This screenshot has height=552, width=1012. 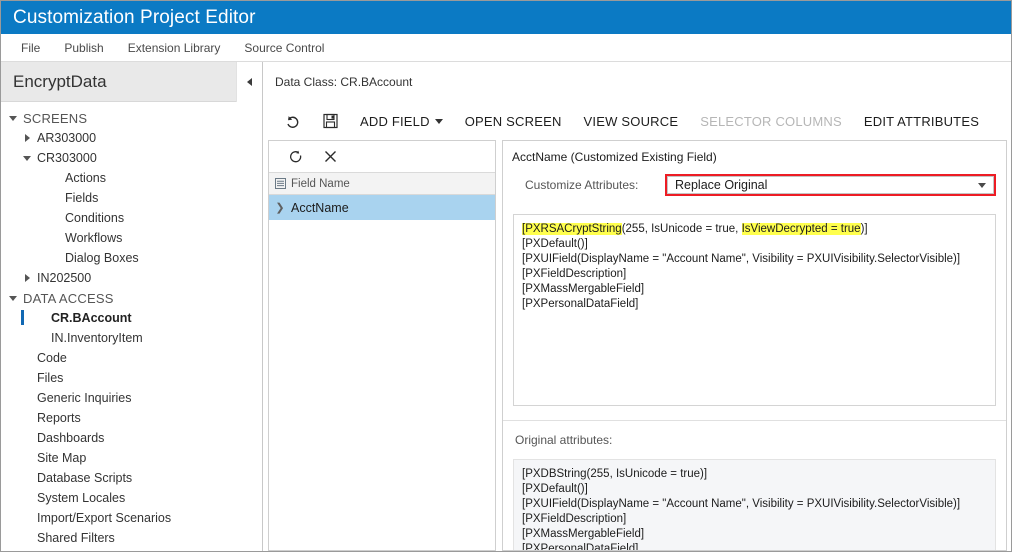 I want to click on sidebar-item-system-locales: System Locales, so click(x=131, y=498).